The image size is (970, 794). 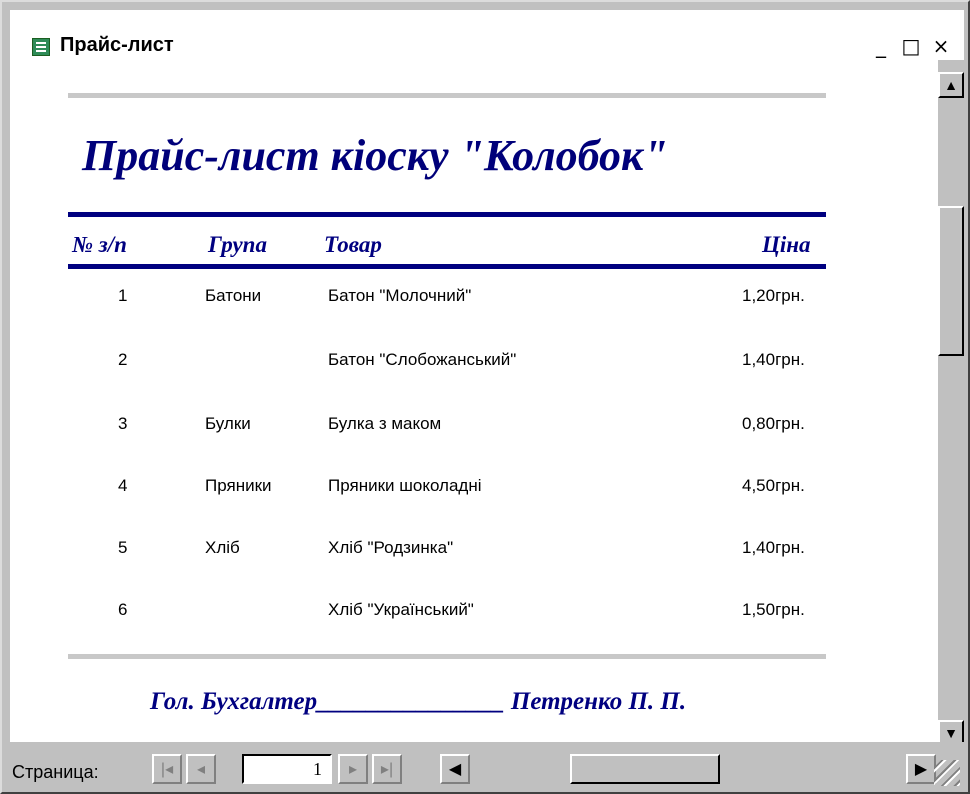 What do you see at coordinates (645, 769) in the screenshot?
I see `horizontal-scroll-thumb` at bounding box center [645, 769].